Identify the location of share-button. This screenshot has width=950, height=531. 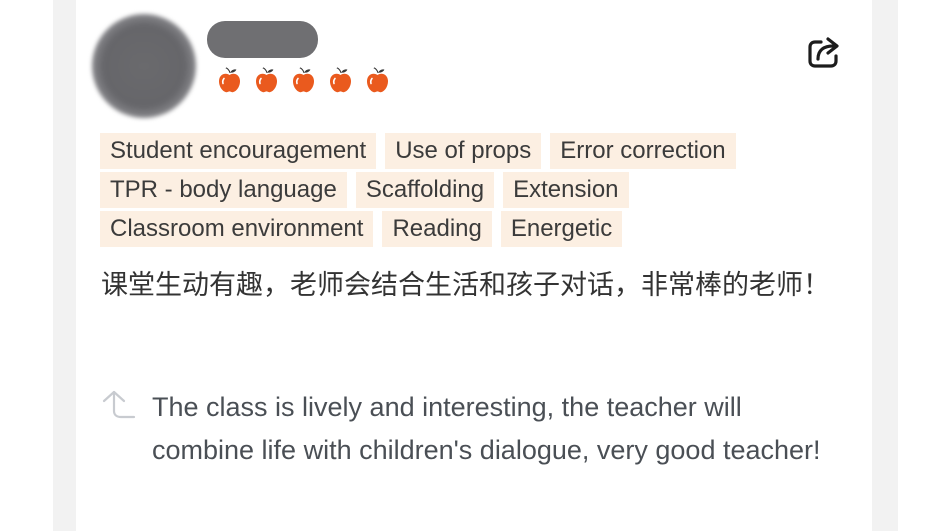
(824, 52).